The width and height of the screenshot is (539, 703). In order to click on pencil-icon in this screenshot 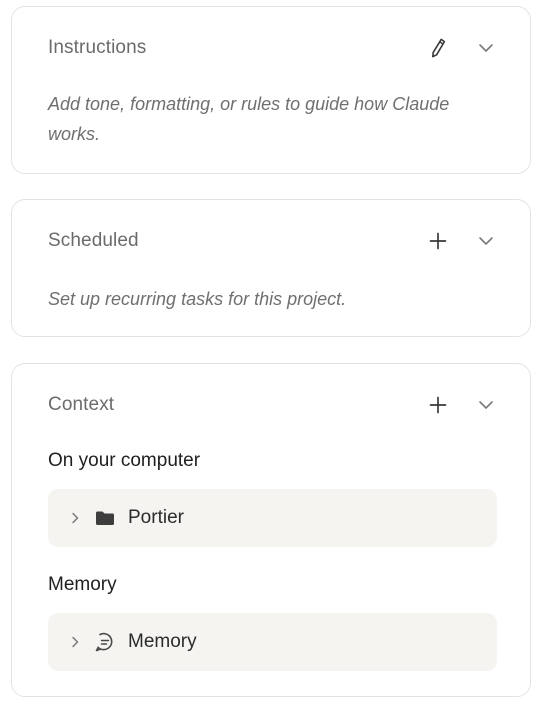, I will do `click(439, 48)`.